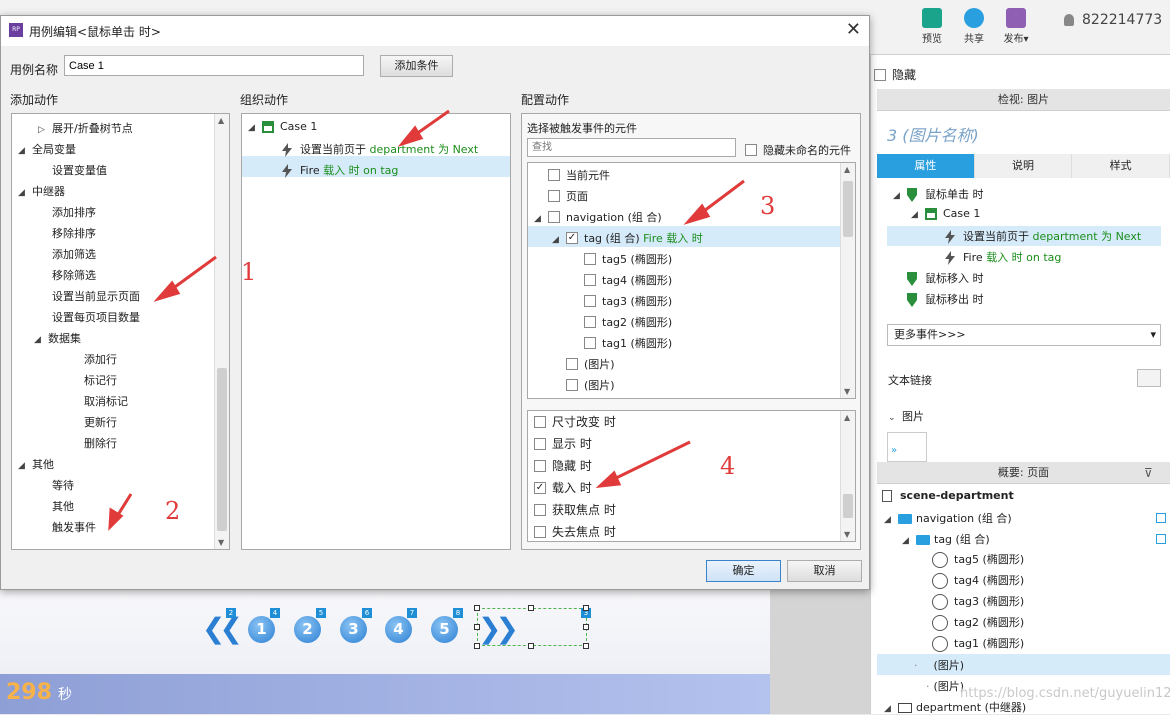  I want to click on dialog-titlebar: RP 用例编辑<鼠标单击 时> ✕, so click(435, 31).